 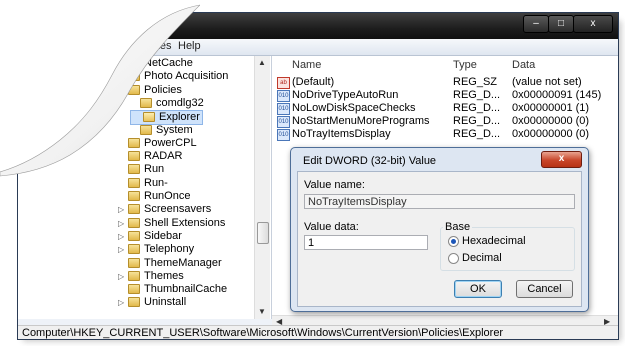 What do you see at coordinates (561, 159) in the screenshot?
I see `dialog-close-button: x` at bounding box center [561, 159].